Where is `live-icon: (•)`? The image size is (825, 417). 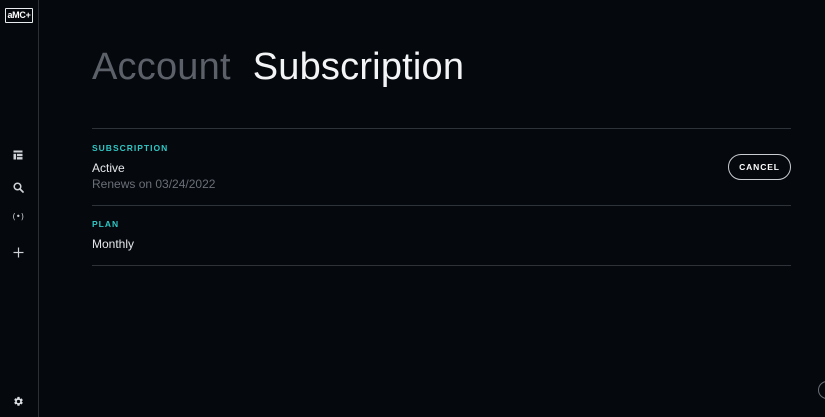 live-icon: (•) is located at coordinates (18, 217).